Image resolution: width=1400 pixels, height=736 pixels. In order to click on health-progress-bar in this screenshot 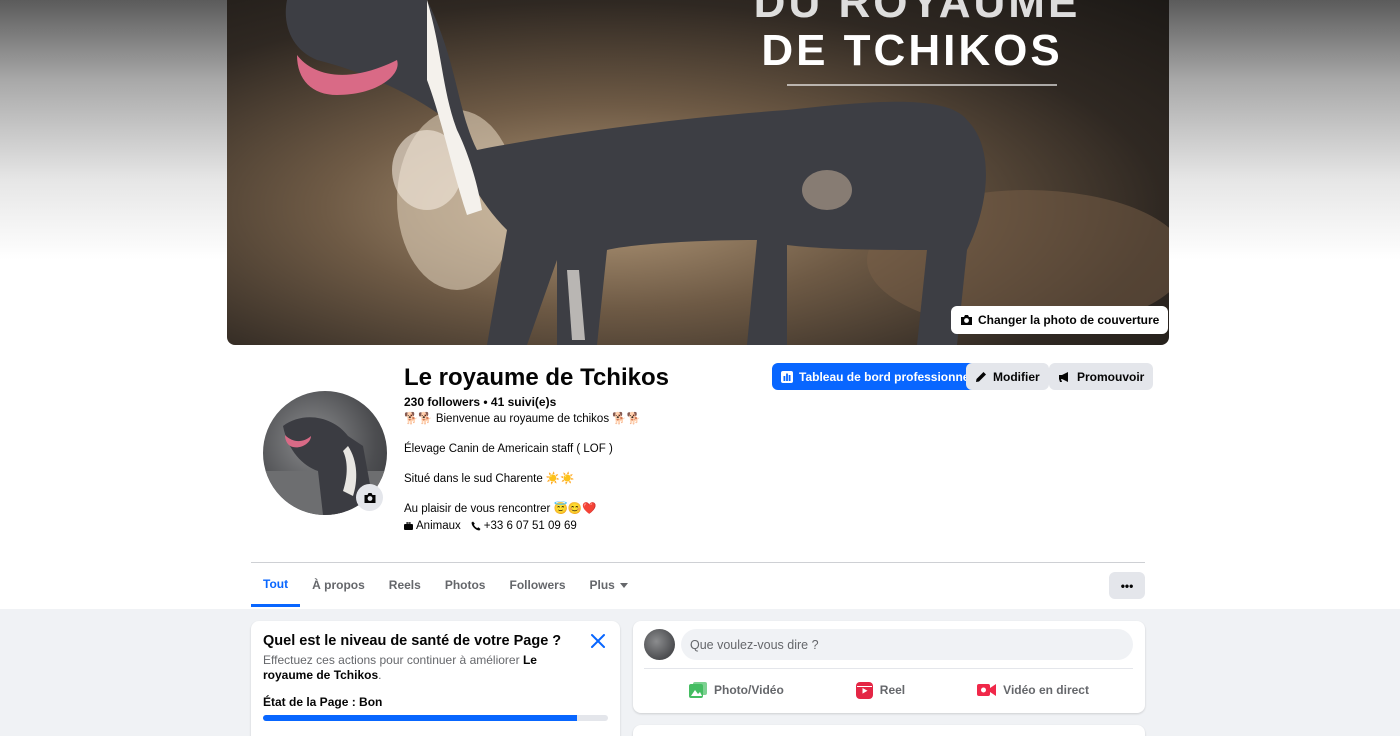, I will do `click(435, 718)`.